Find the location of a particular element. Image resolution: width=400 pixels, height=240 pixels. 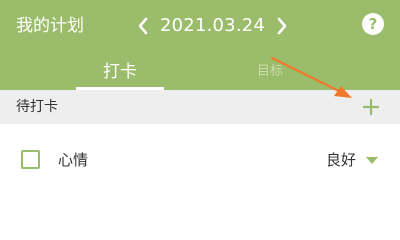

add-button is located at coordinates (371, 107).